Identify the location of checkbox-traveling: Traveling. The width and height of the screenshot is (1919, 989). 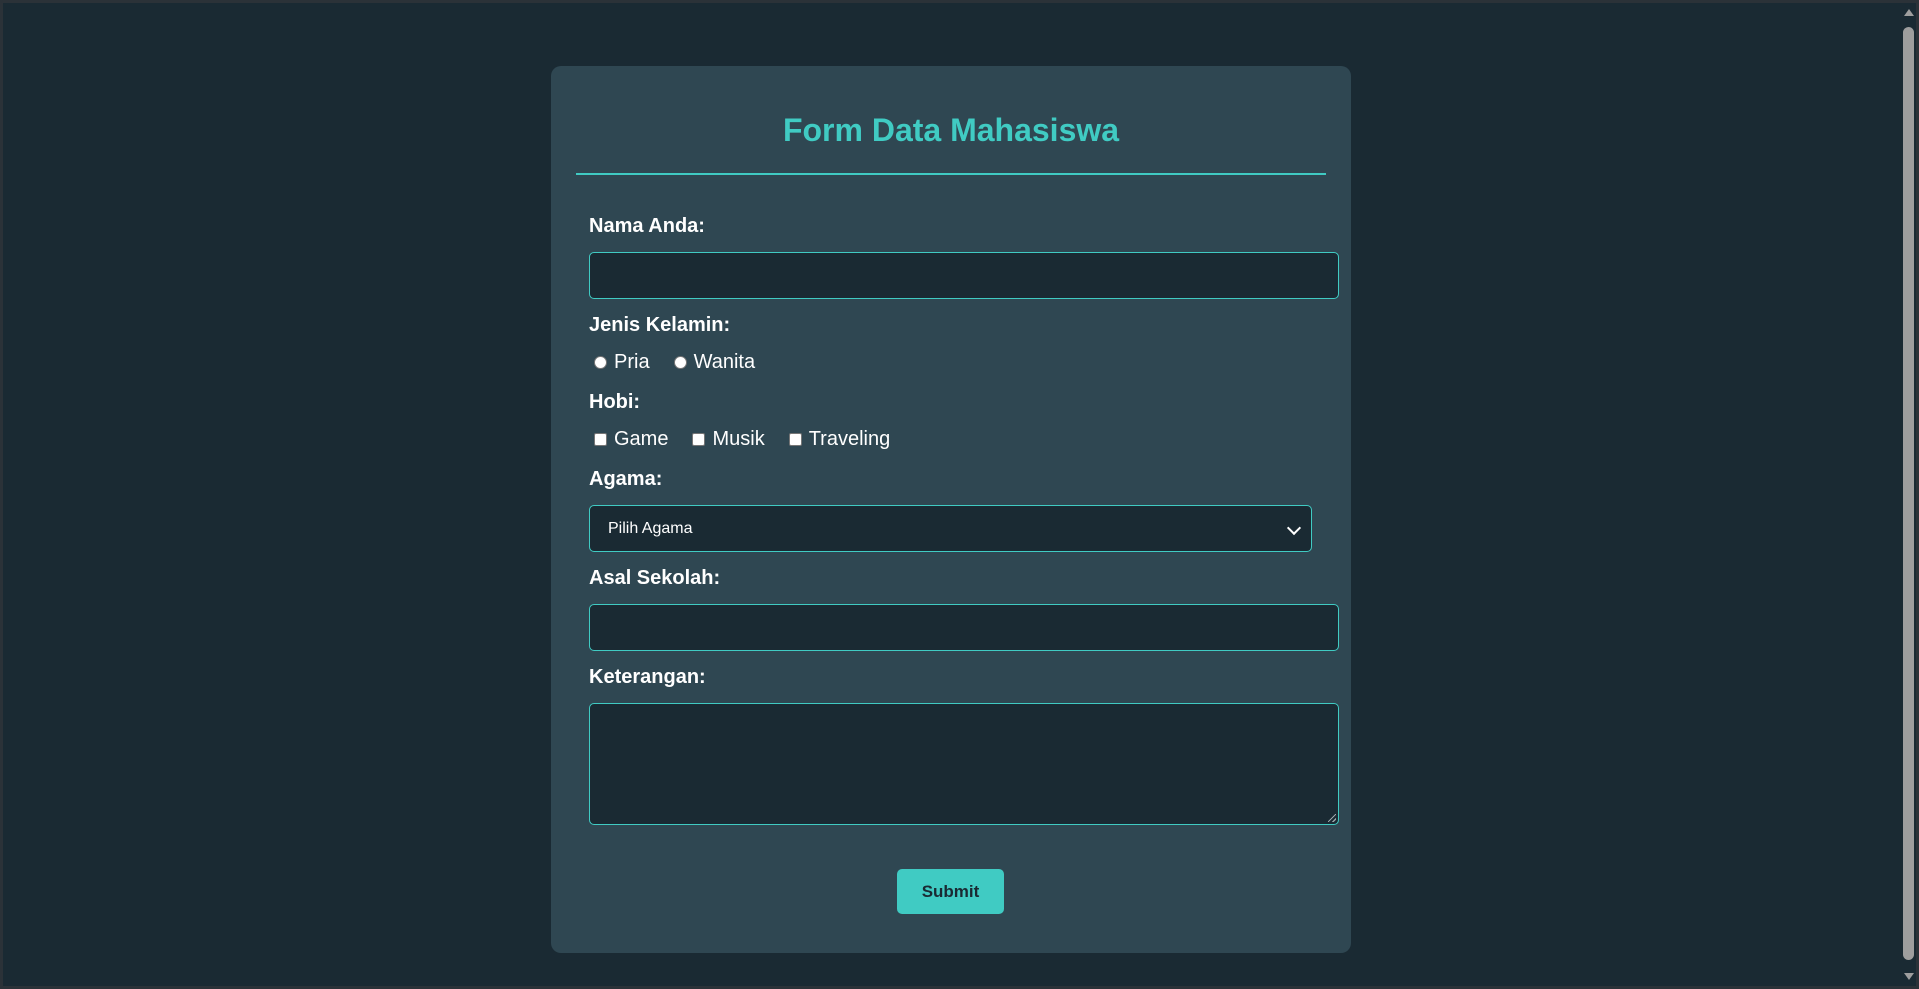
(839, 439).